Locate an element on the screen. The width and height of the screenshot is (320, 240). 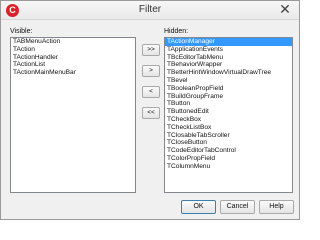
list-item: TButtonedEdit is located at coordinates (228, 112).